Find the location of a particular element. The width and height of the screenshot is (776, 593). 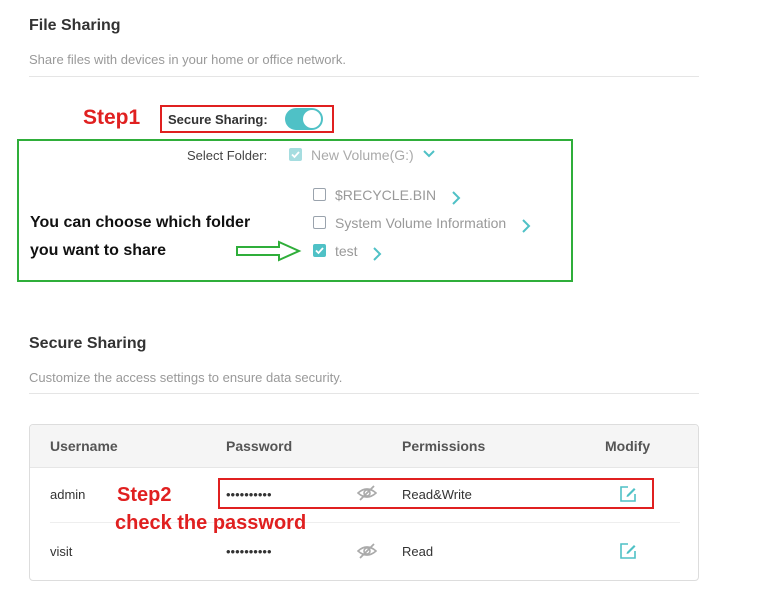

step2-annotation: Step2 is located at coordinates (144, 495).